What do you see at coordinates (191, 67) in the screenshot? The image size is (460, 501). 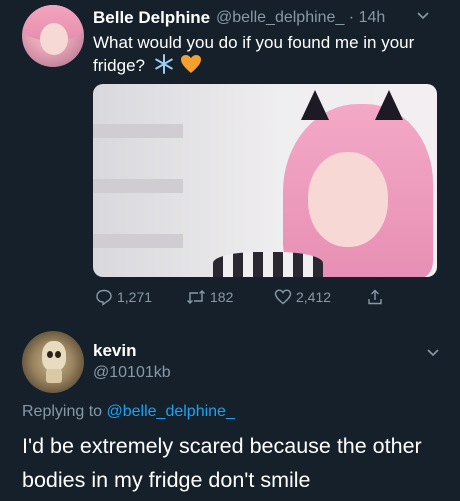 I see `orange-heart-icon` at bounding box center [191, 67].